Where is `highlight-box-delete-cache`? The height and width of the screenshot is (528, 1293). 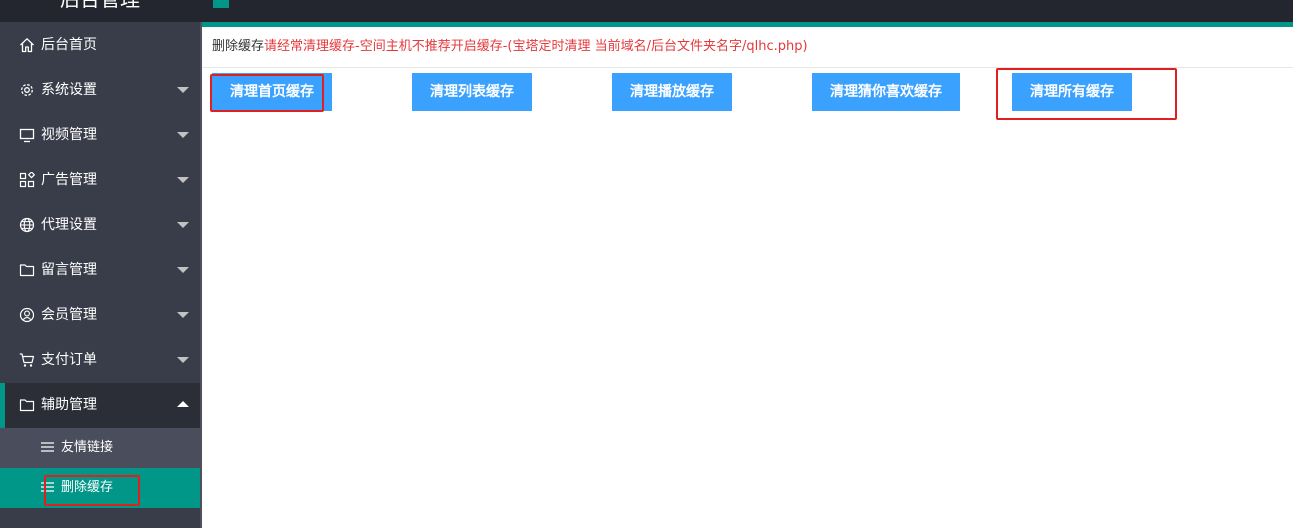 highlight-box-delete-cache is located at coordinates (92, 490).